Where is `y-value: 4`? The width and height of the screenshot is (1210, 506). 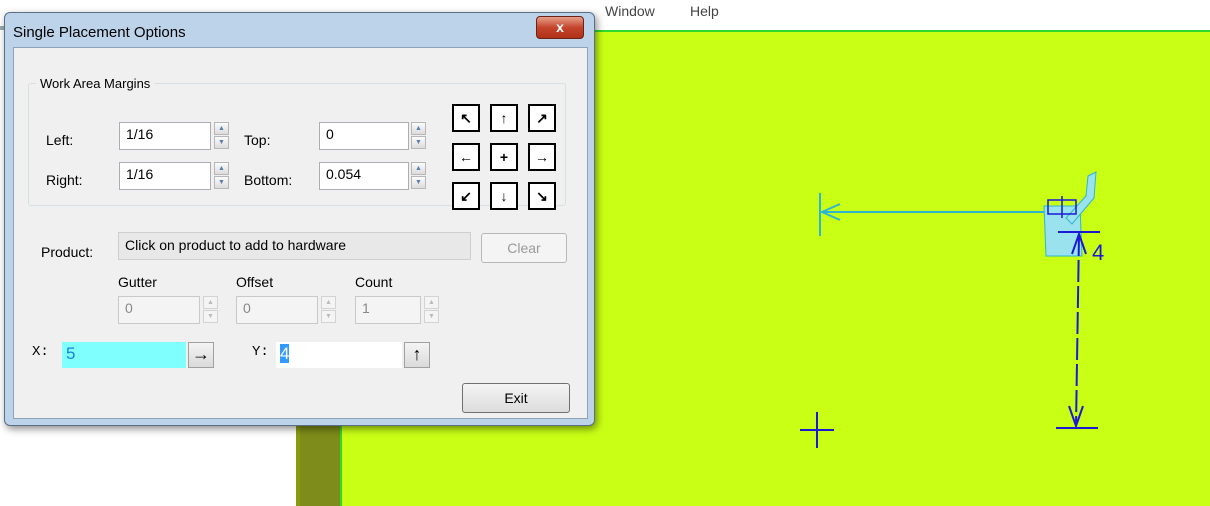
y-value: 4 is located at coordinates (285, 353).